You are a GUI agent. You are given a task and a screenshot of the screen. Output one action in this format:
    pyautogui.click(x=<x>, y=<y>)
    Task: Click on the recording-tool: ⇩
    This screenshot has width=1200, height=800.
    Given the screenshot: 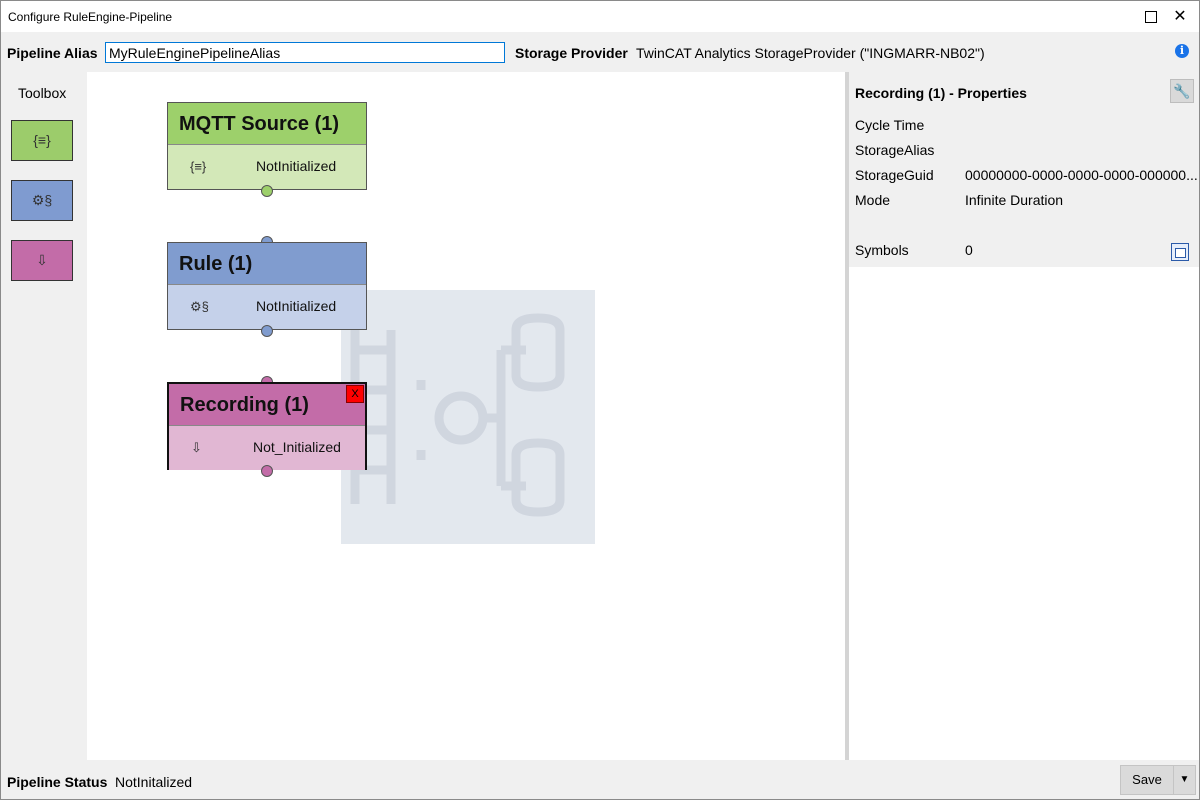 What is the action you would take?
    pyautogui.click(x=42, y=260)
    